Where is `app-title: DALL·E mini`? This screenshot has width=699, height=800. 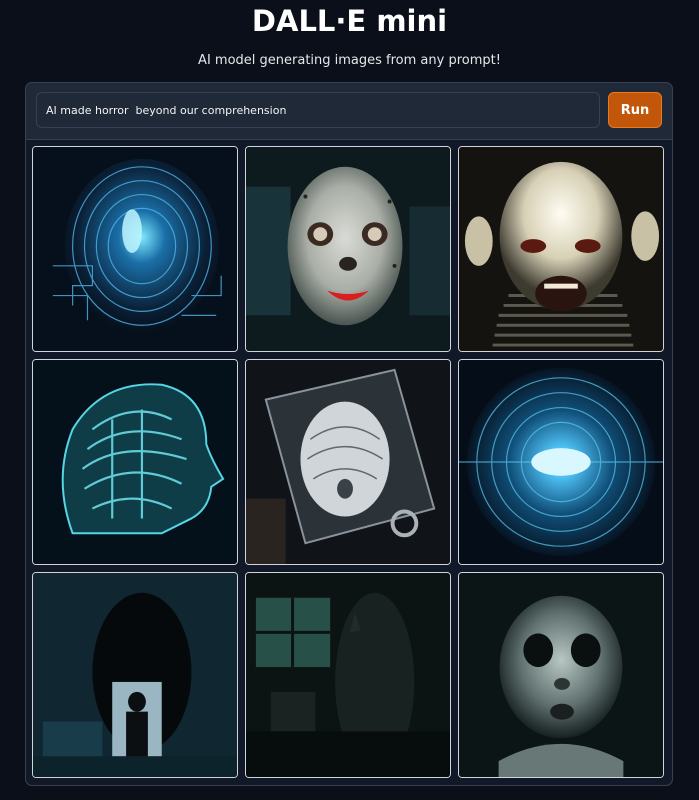
app-title: DALL·E mini is located at coordinates (349, 21).